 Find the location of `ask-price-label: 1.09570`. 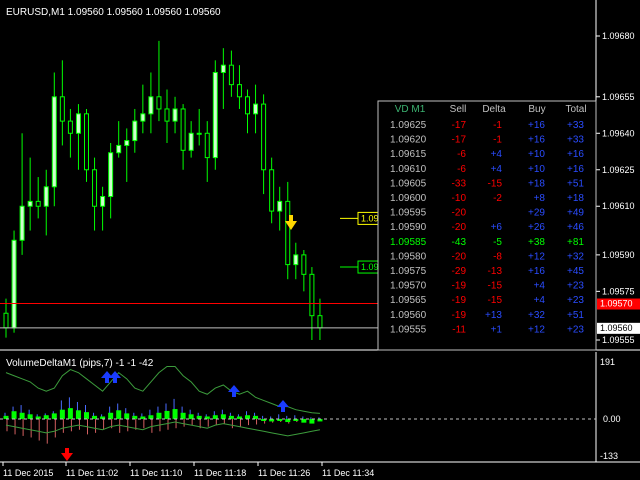

ask-price-label: 1.09570 is located at coordinates (616, 304).